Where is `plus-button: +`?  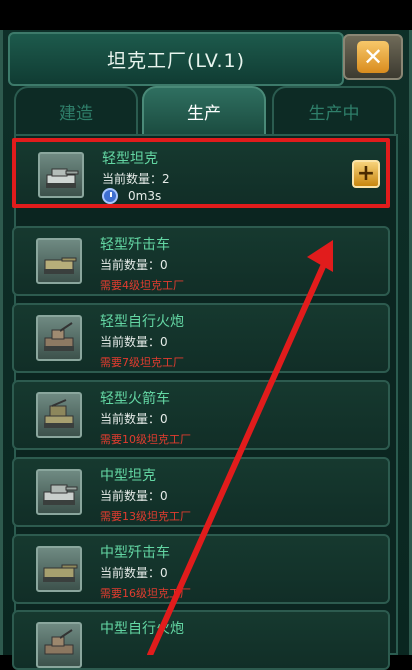
plus-button: + is located at coordinates (366, 174).